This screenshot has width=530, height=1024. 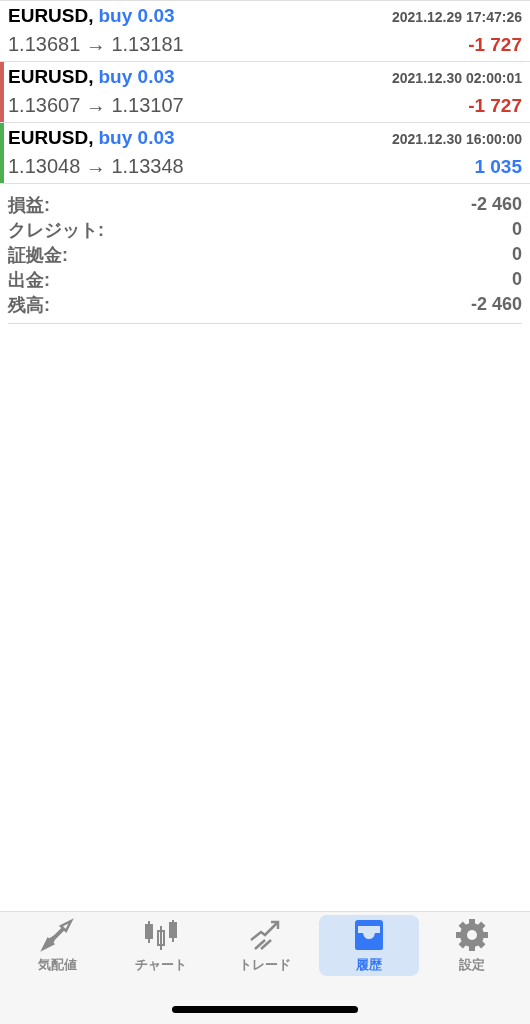 What do you see at coordinates (38, 255) in the screenshot?
I see `summary-label: 証拠金:` at bounding box center [38, 255].